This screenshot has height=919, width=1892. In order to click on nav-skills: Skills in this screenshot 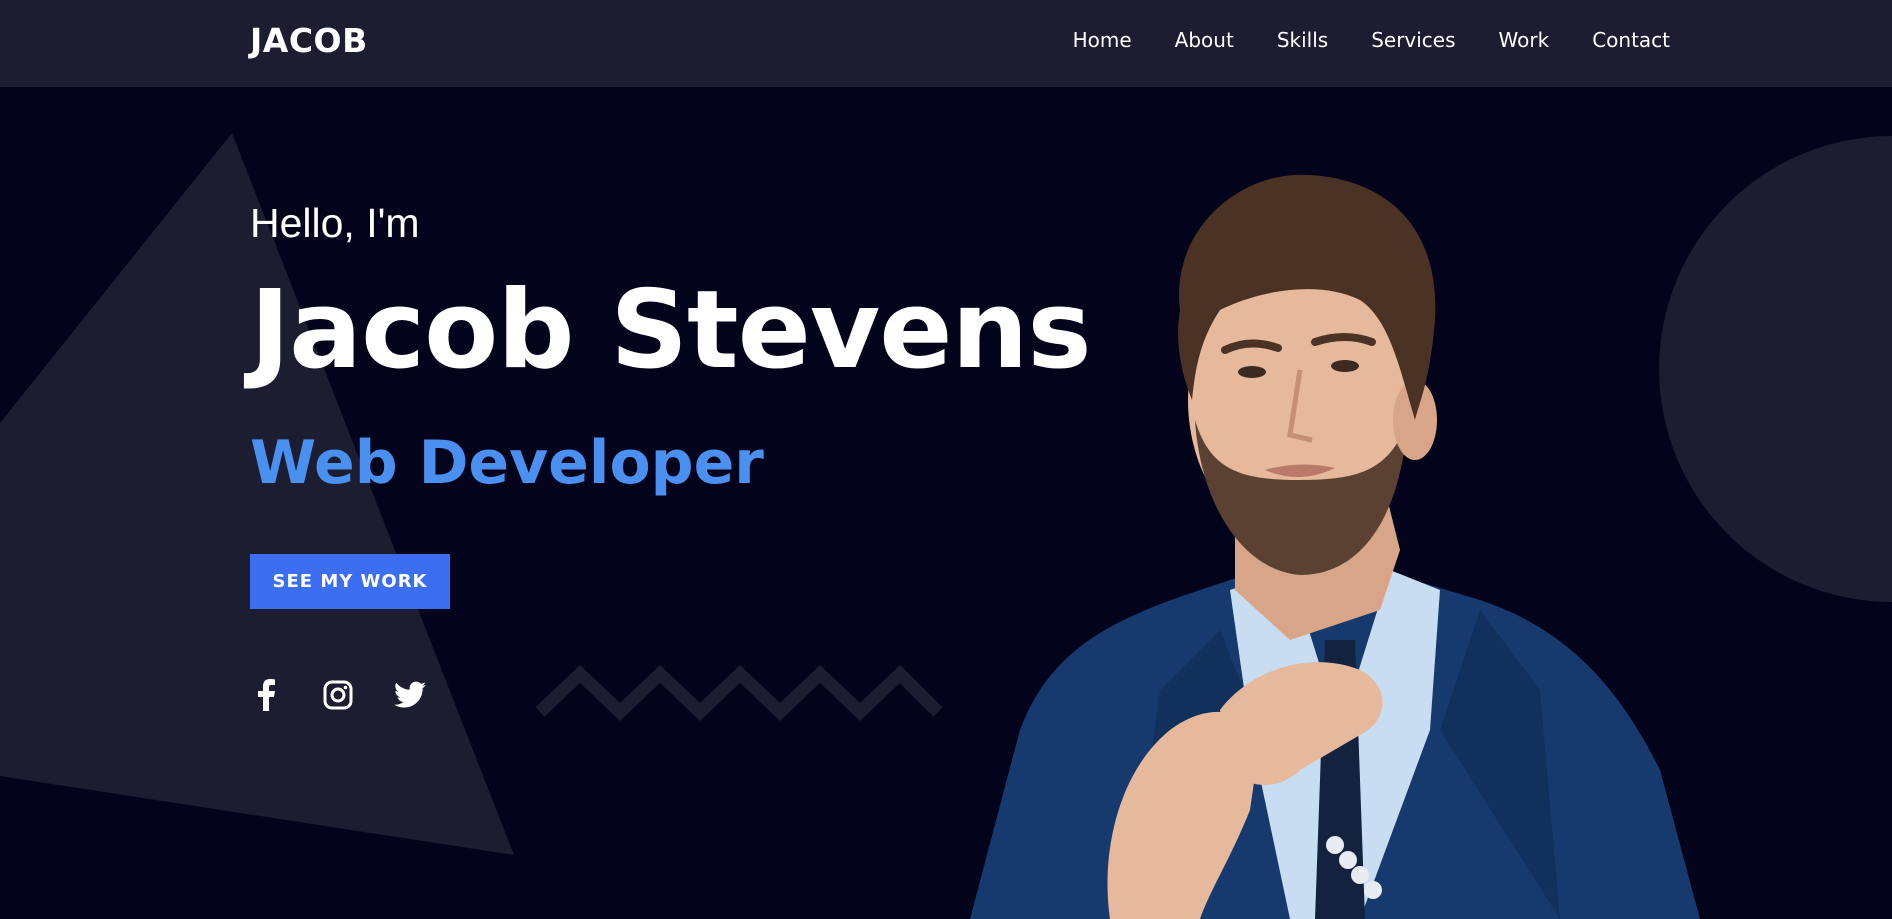, I will do `click(1302, 40)`.